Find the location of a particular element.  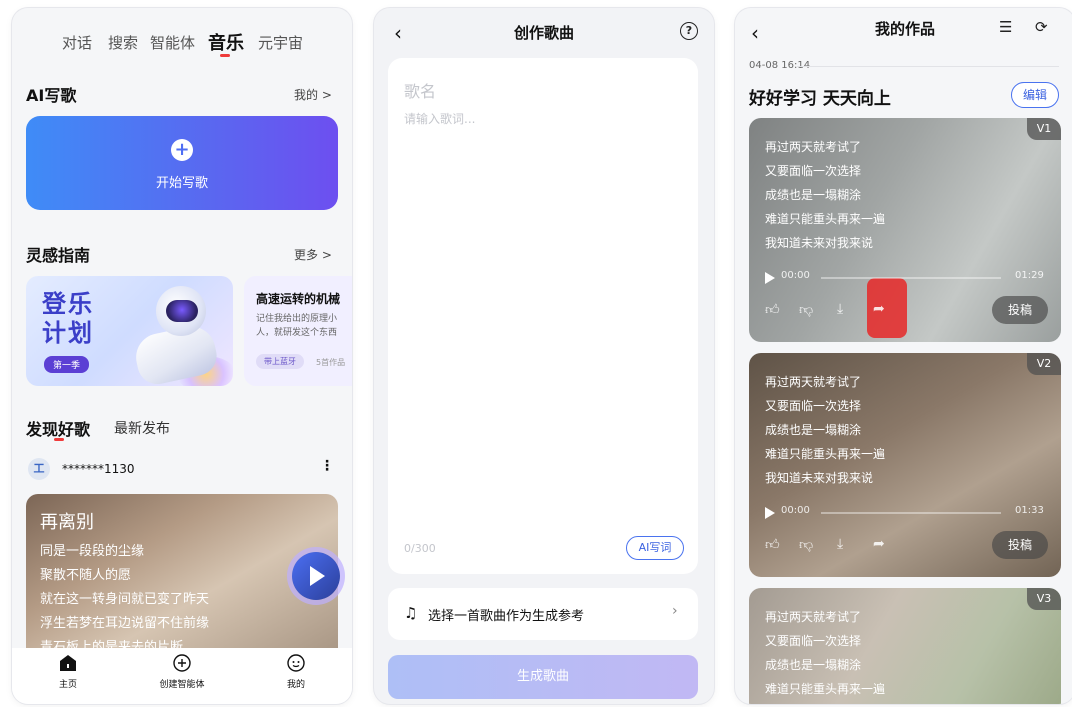

song-title: 再离别 is located at coordinates (67, 522).